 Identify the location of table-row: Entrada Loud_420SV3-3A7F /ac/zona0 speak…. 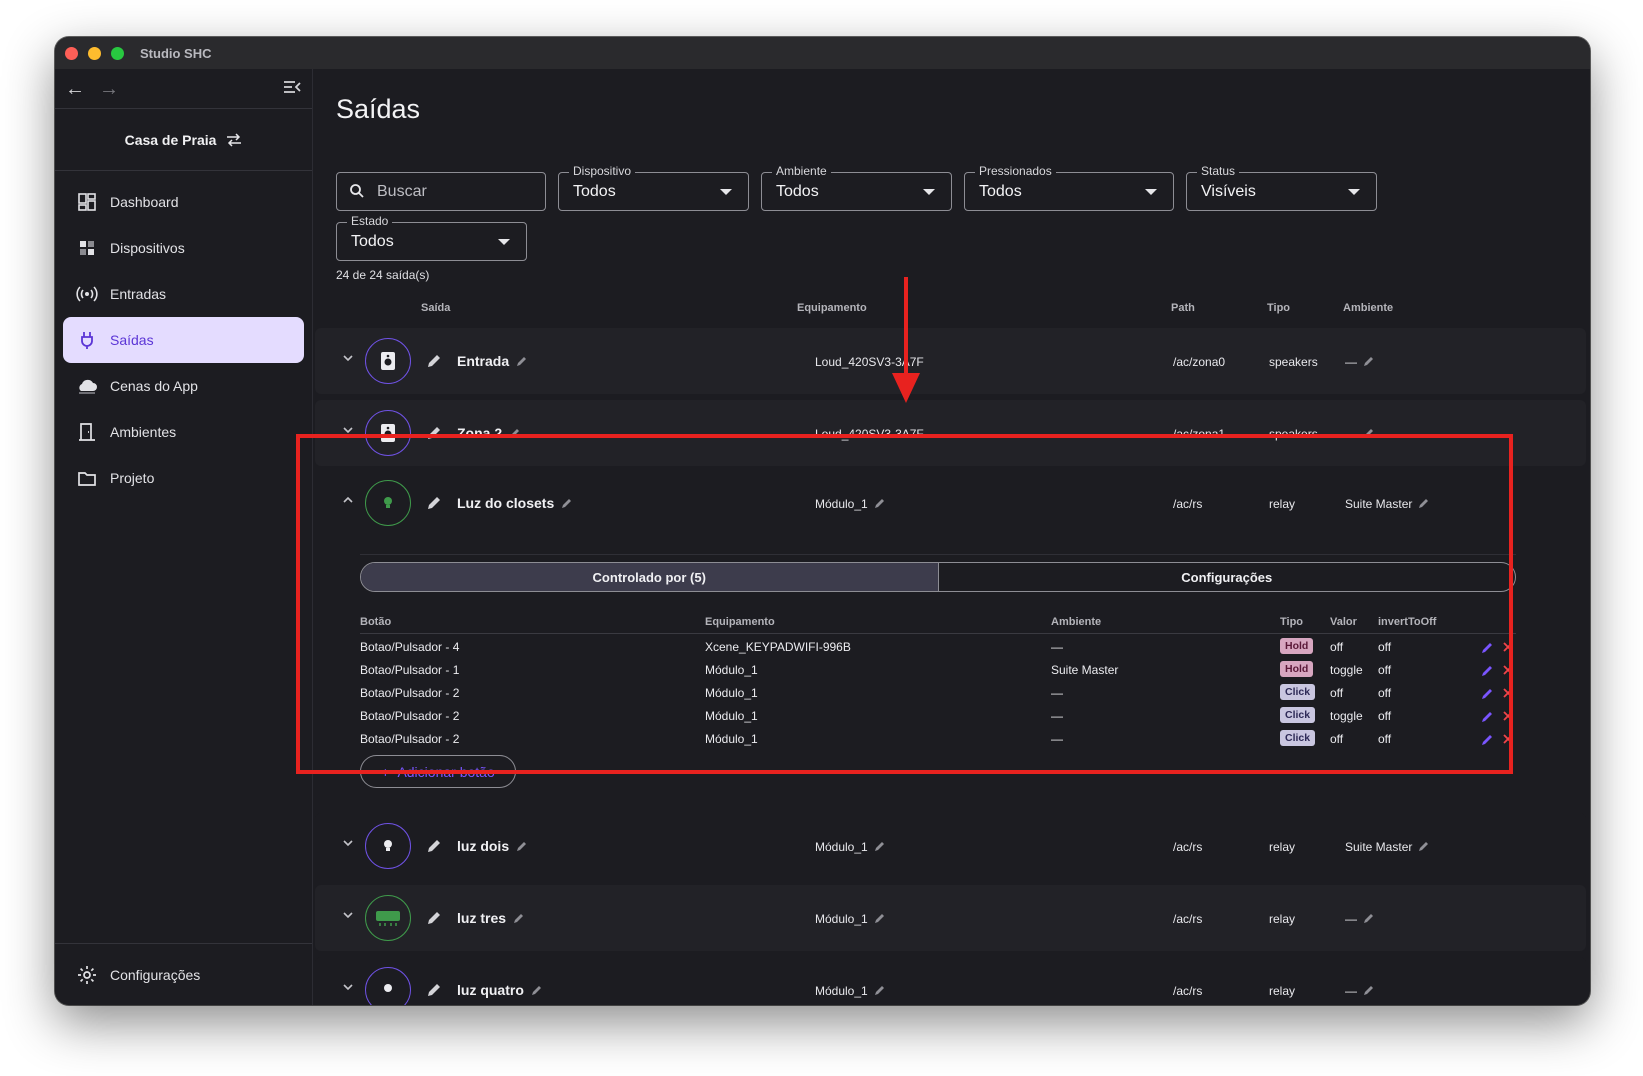
(950, 361).